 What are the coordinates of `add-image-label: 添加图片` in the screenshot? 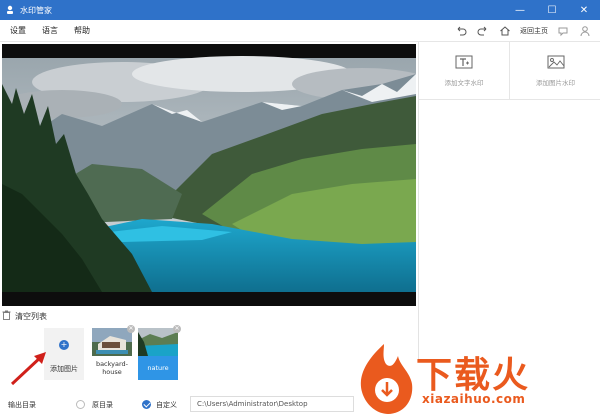 It's located at (64, 369).